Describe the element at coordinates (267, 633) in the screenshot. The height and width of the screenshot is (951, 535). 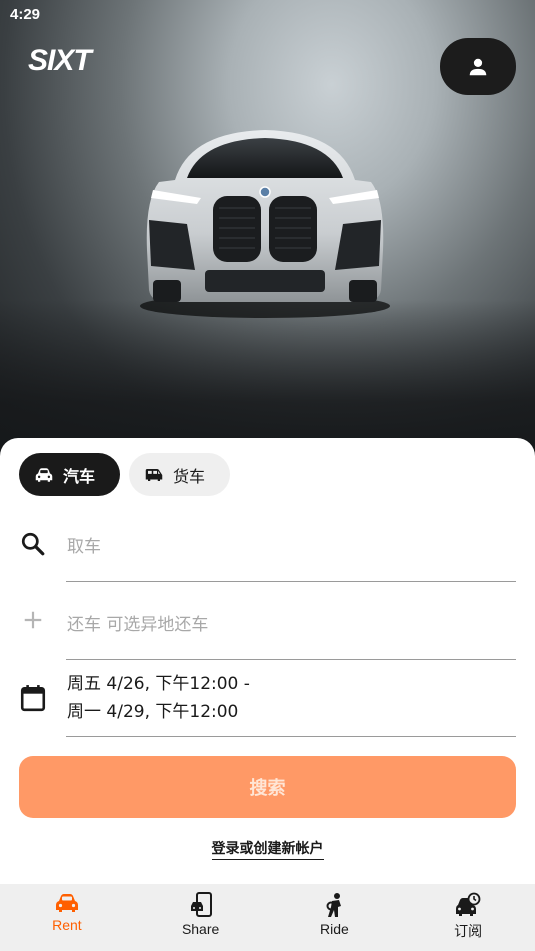
I see `return-field: 还车 可选异地还车` at that location.